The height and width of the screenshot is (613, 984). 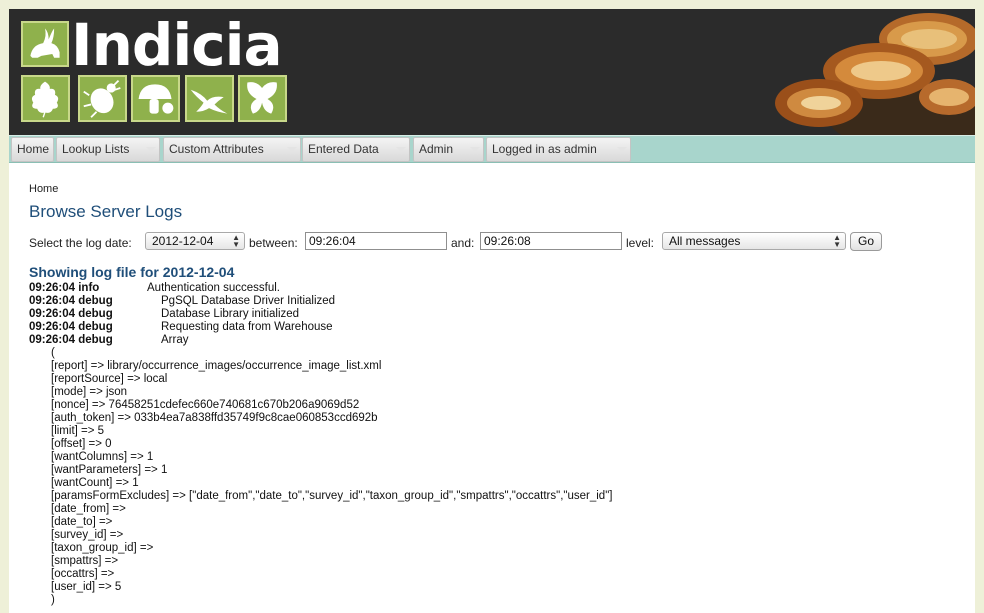 What do you see at coordinates (155, 98) in the screenshot?
I see `mushroom-icon` at bounding box center [155, 98].